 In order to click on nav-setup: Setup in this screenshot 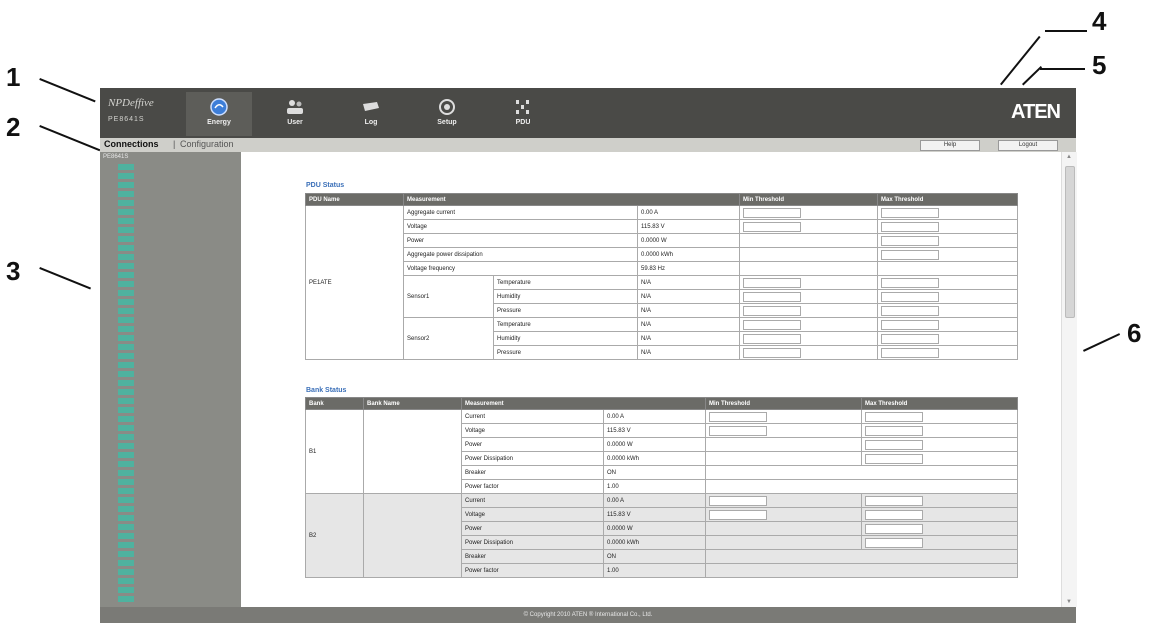, I will do `click(447, 114)`.